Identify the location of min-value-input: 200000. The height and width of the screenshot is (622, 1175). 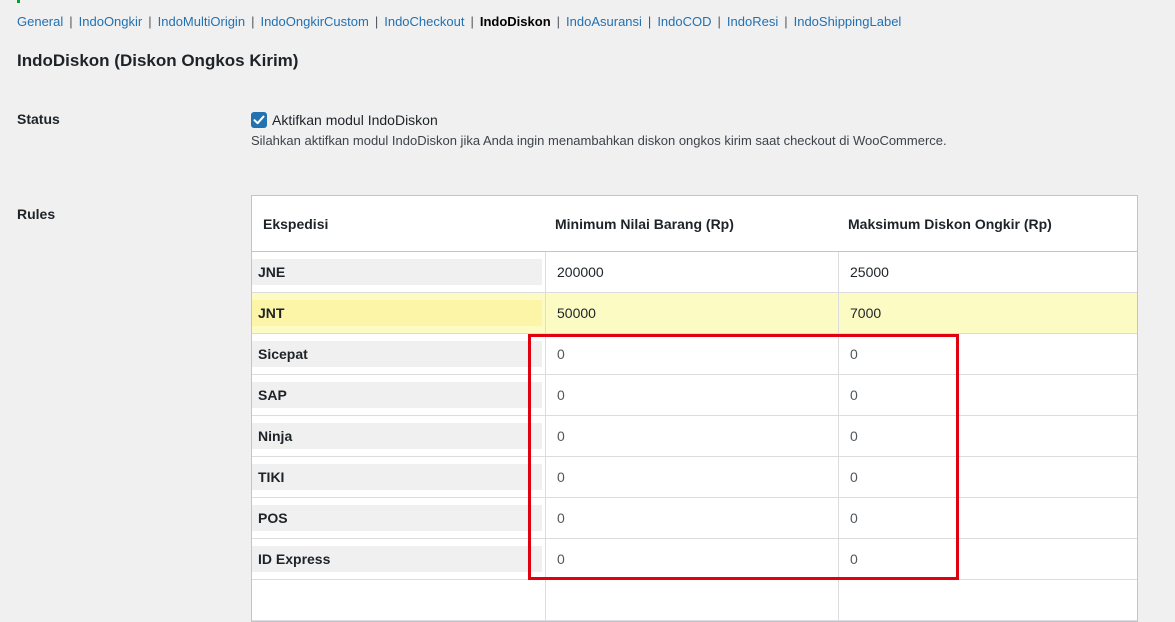
(691, 272).